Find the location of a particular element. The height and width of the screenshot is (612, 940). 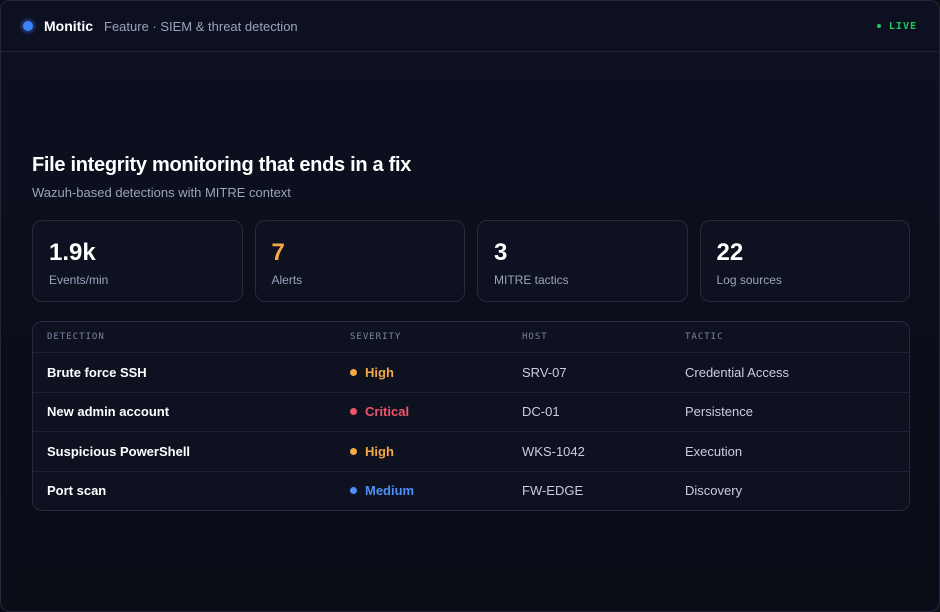

tactic-cell: Credential Access is located at coordinates (737, 372).